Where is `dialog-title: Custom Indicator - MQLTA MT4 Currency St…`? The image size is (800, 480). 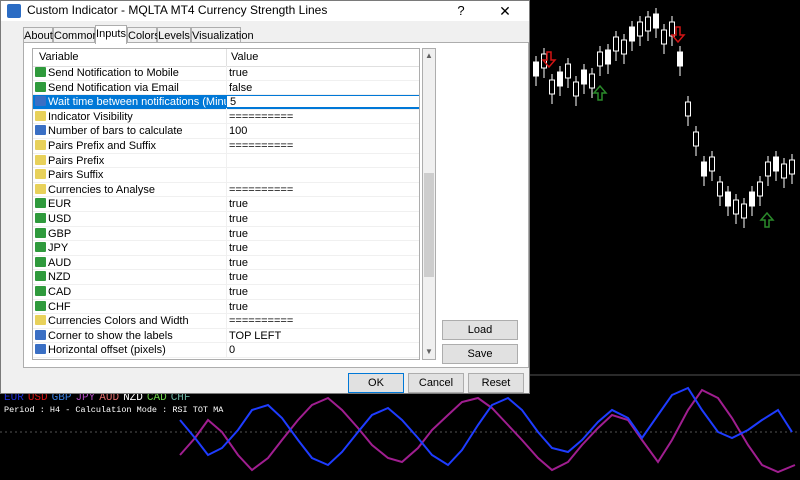 dialog-title: Custom Indicator - MQLTA MT4 Currency St… is located at coordinates (177, 10).